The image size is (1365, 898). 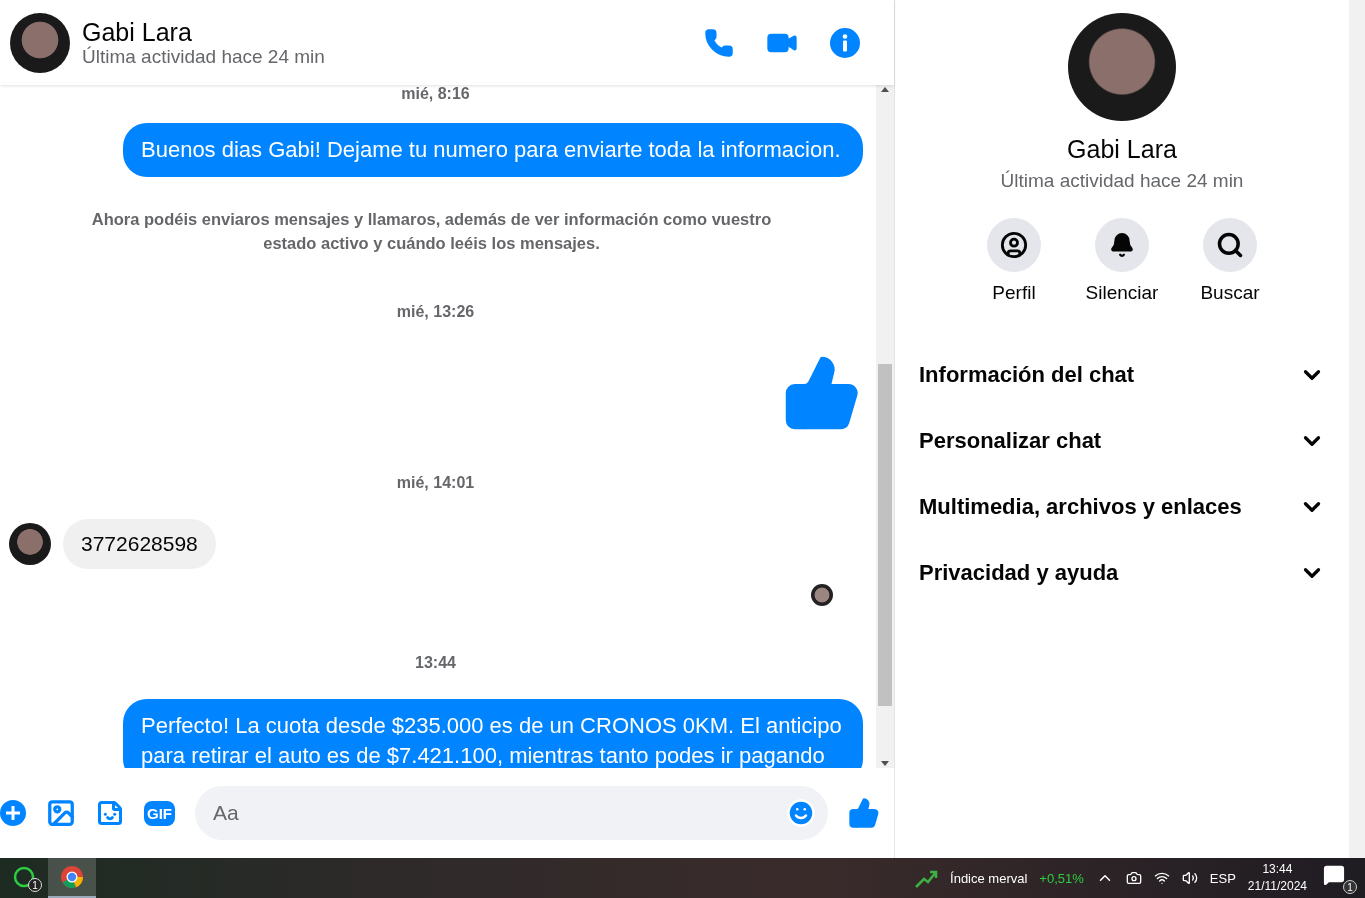 I want to click on language-indicator: ESP, so click(x=1222, y=878).